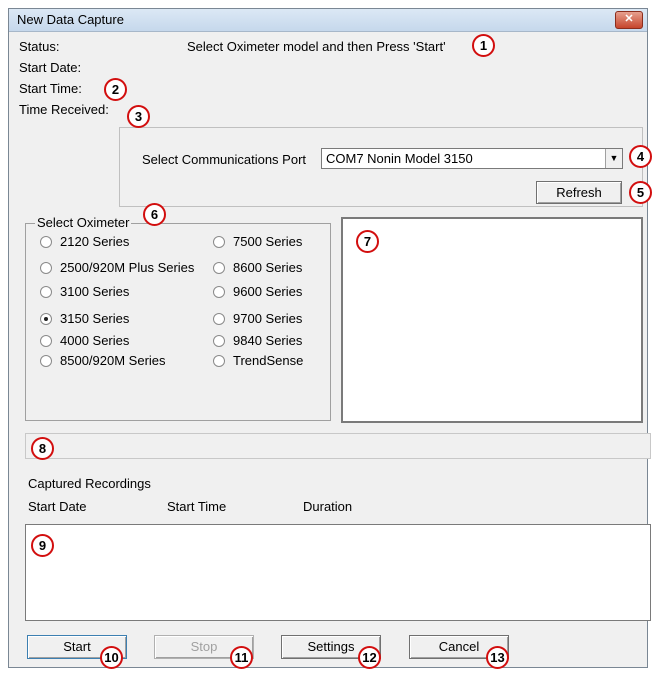  I want to click on radio-label: 9600 Series, so click(268, 291).